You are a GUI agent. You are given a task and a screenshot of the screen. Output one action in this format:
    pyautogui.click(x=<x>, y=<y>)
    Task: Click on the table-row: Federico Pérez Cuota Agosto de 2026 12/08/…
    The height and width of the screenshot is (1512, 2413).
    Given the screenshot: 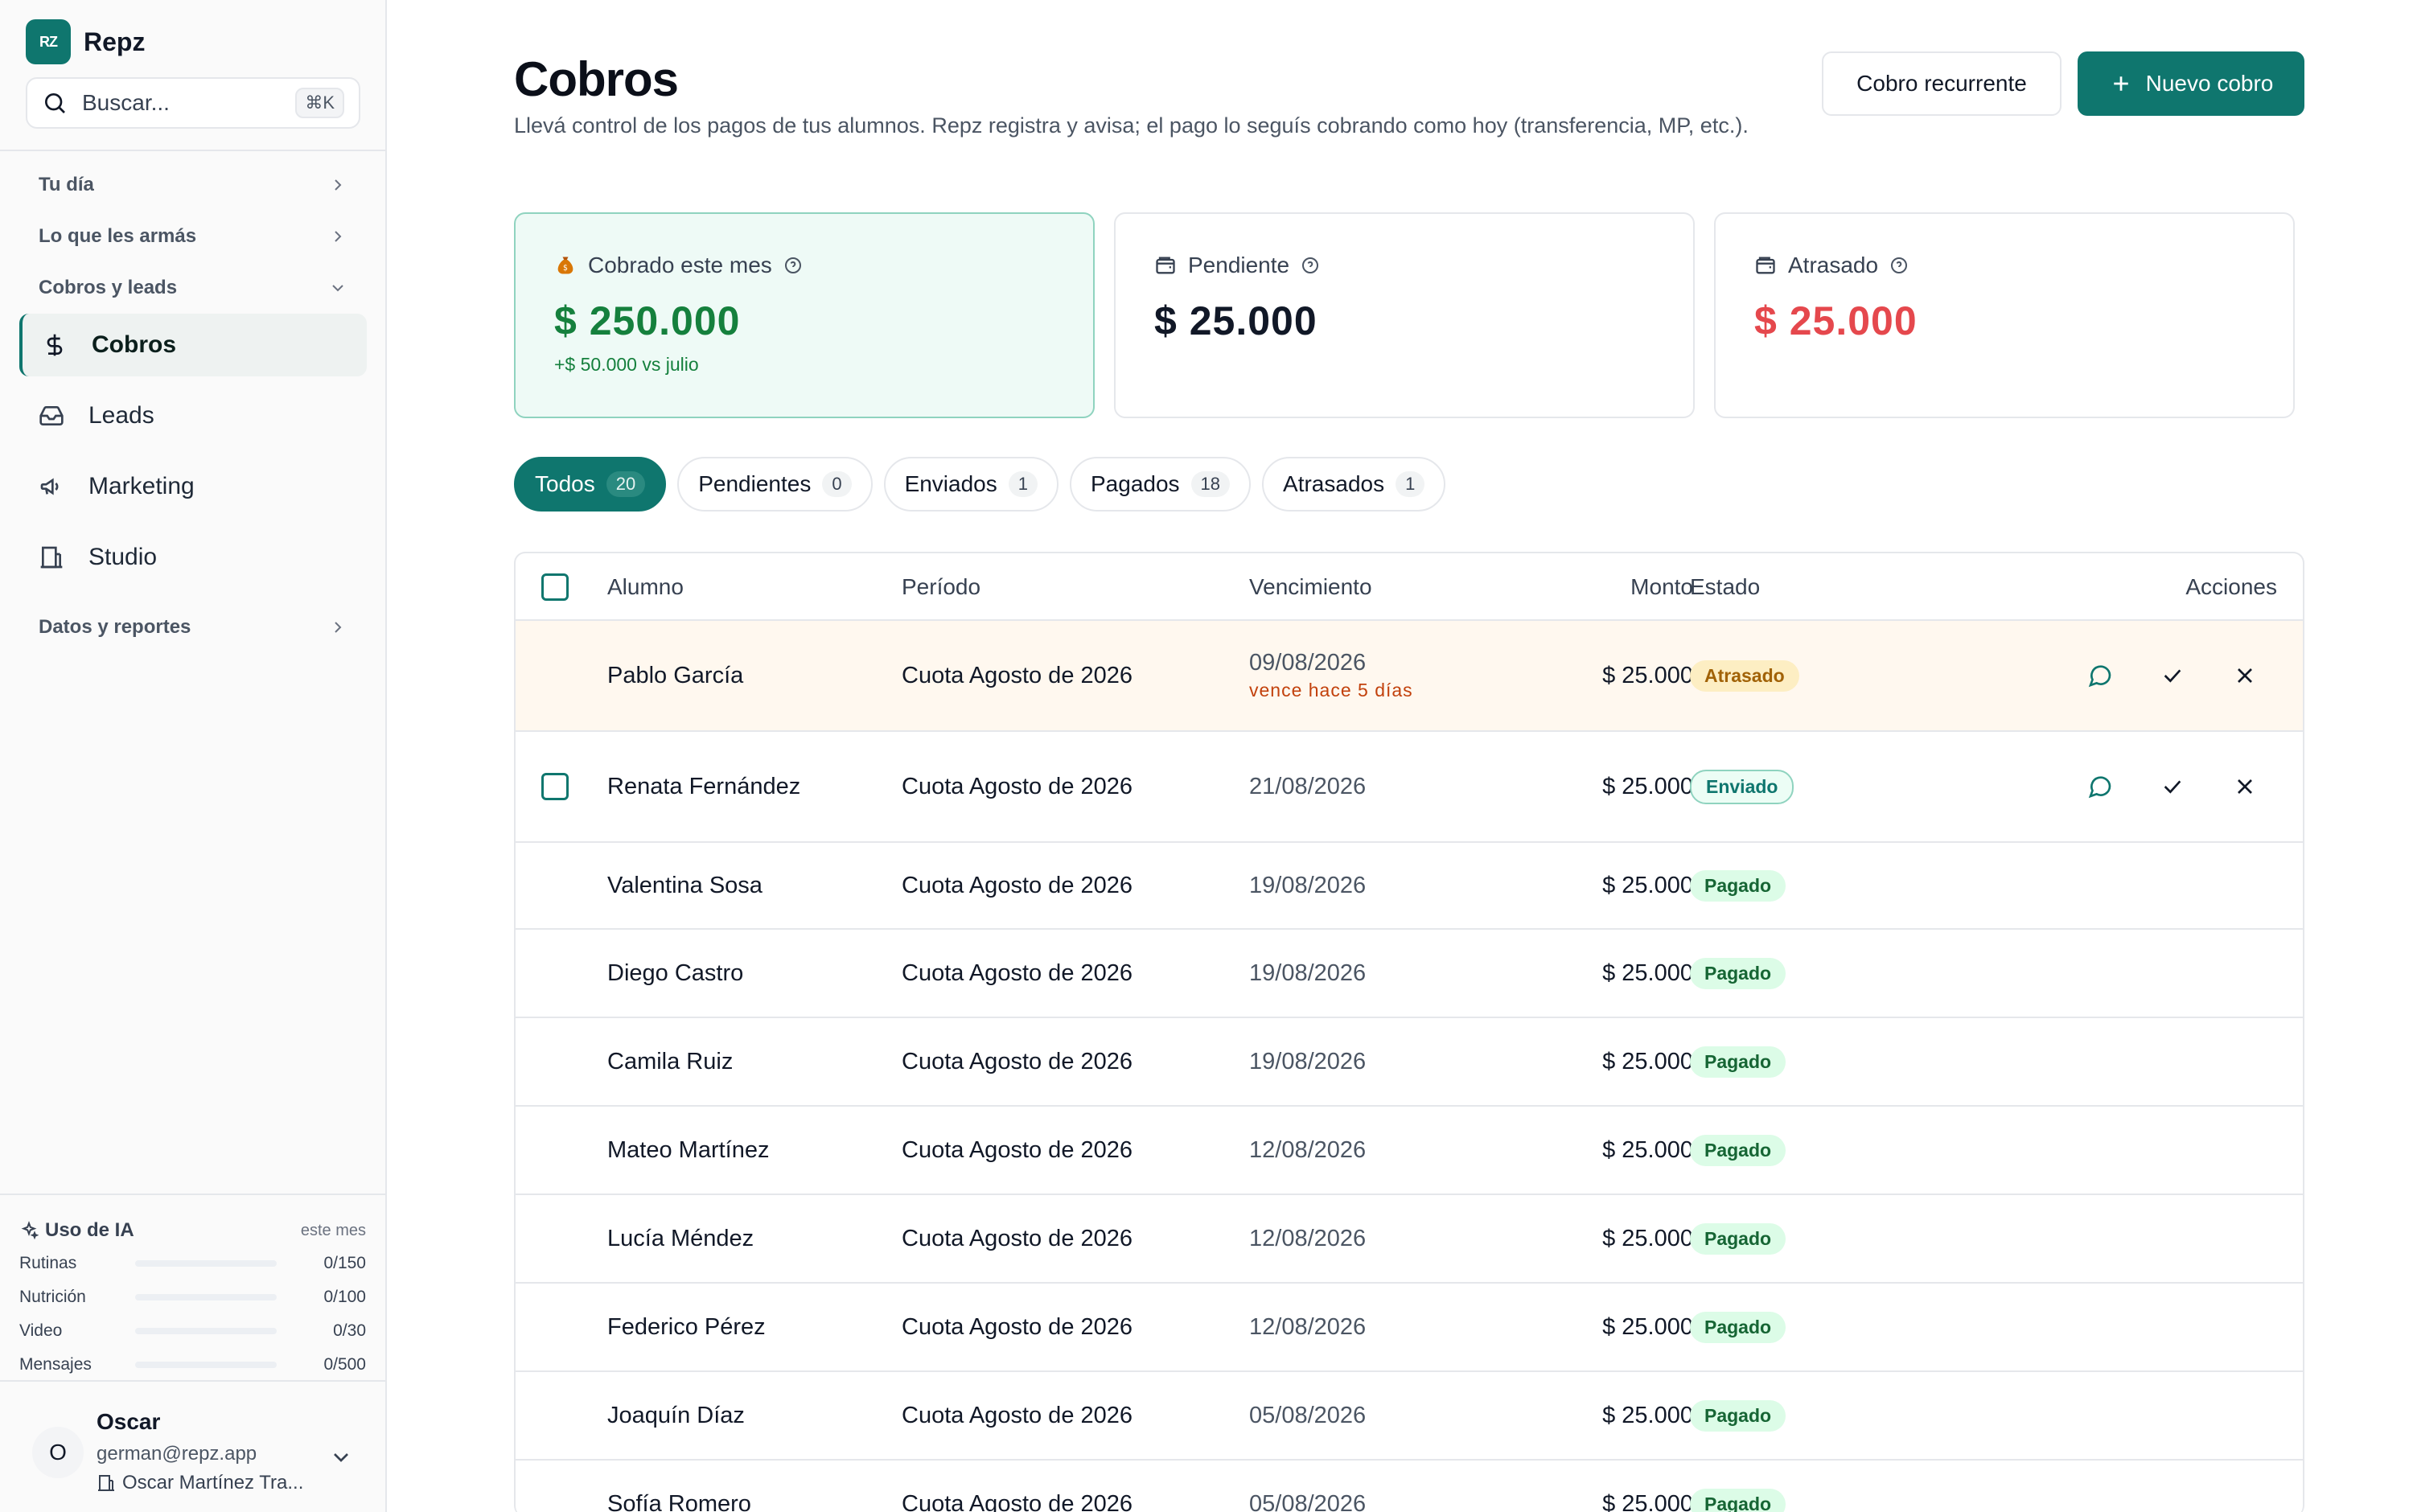 What is the action you would take?
    pyautogui.click(x=1409, y=1328)
    